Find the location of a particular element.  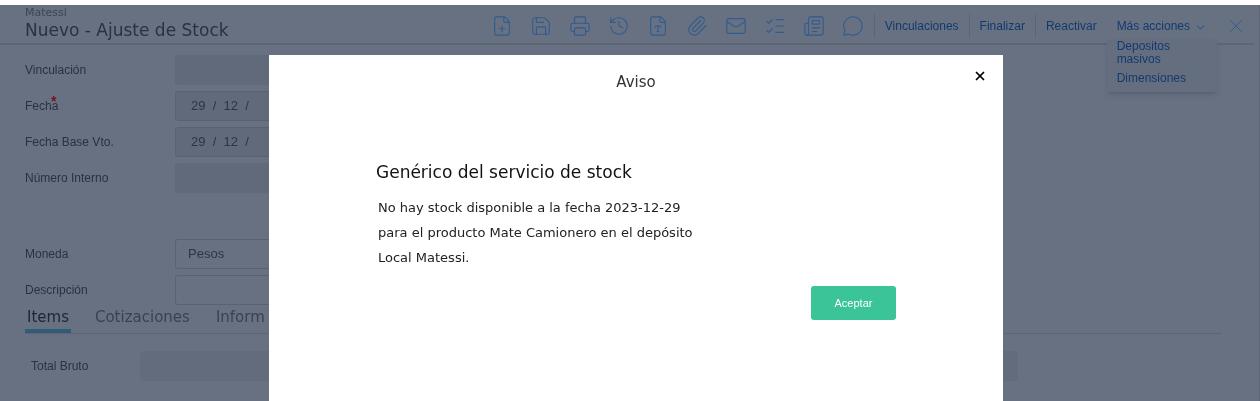

field-label: Número Interno is located at coordinates (67, 178).